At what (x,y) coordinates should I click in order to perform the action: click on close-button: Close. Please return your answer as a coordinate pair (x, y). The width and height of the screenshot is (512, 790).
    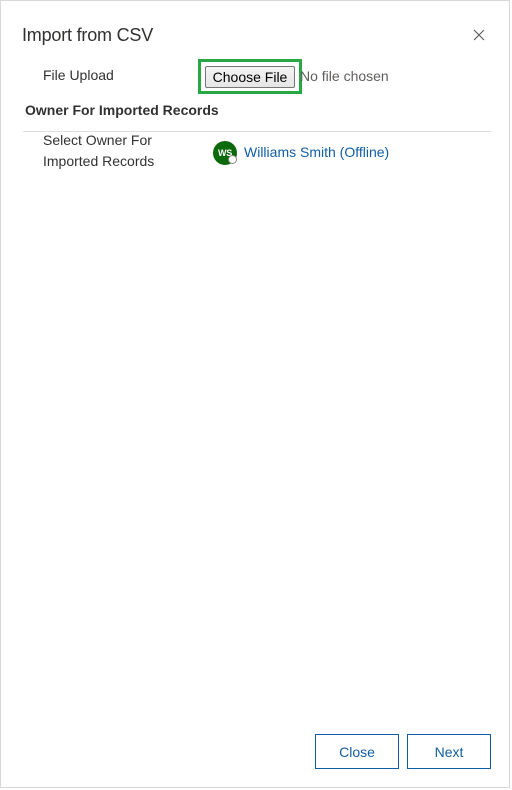
    Looking at the image, I should click on (357, 751).